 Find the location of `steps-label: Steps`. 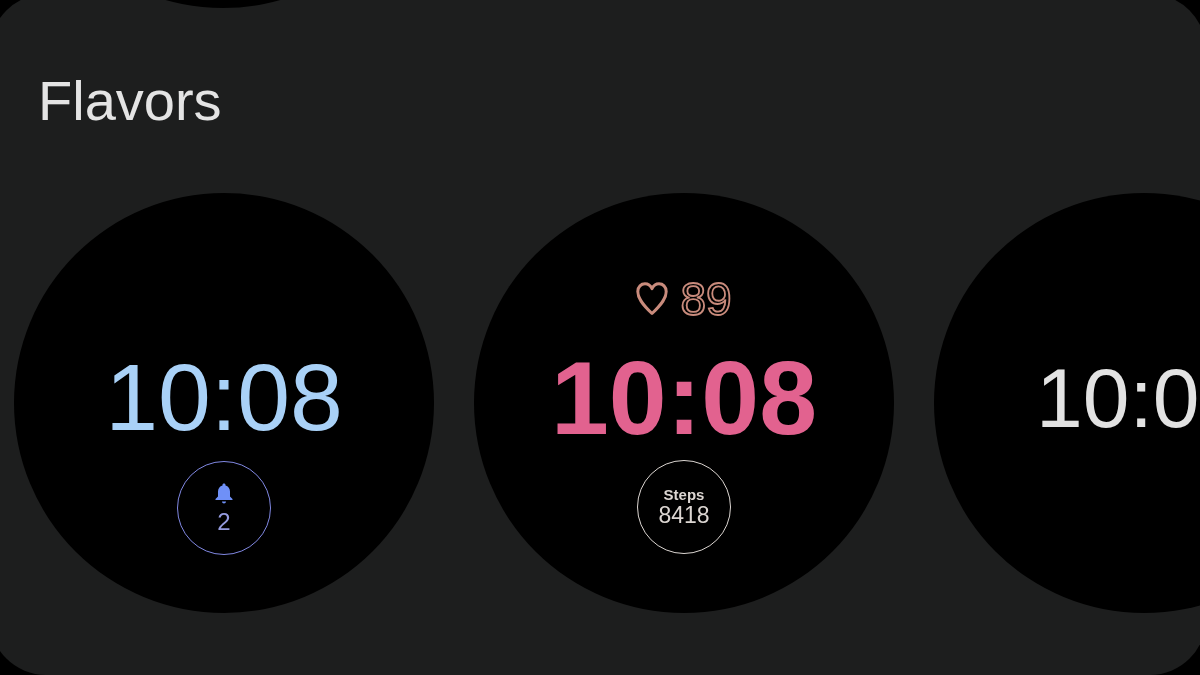

steps-label: Steps is located at coordinates (684, 494).